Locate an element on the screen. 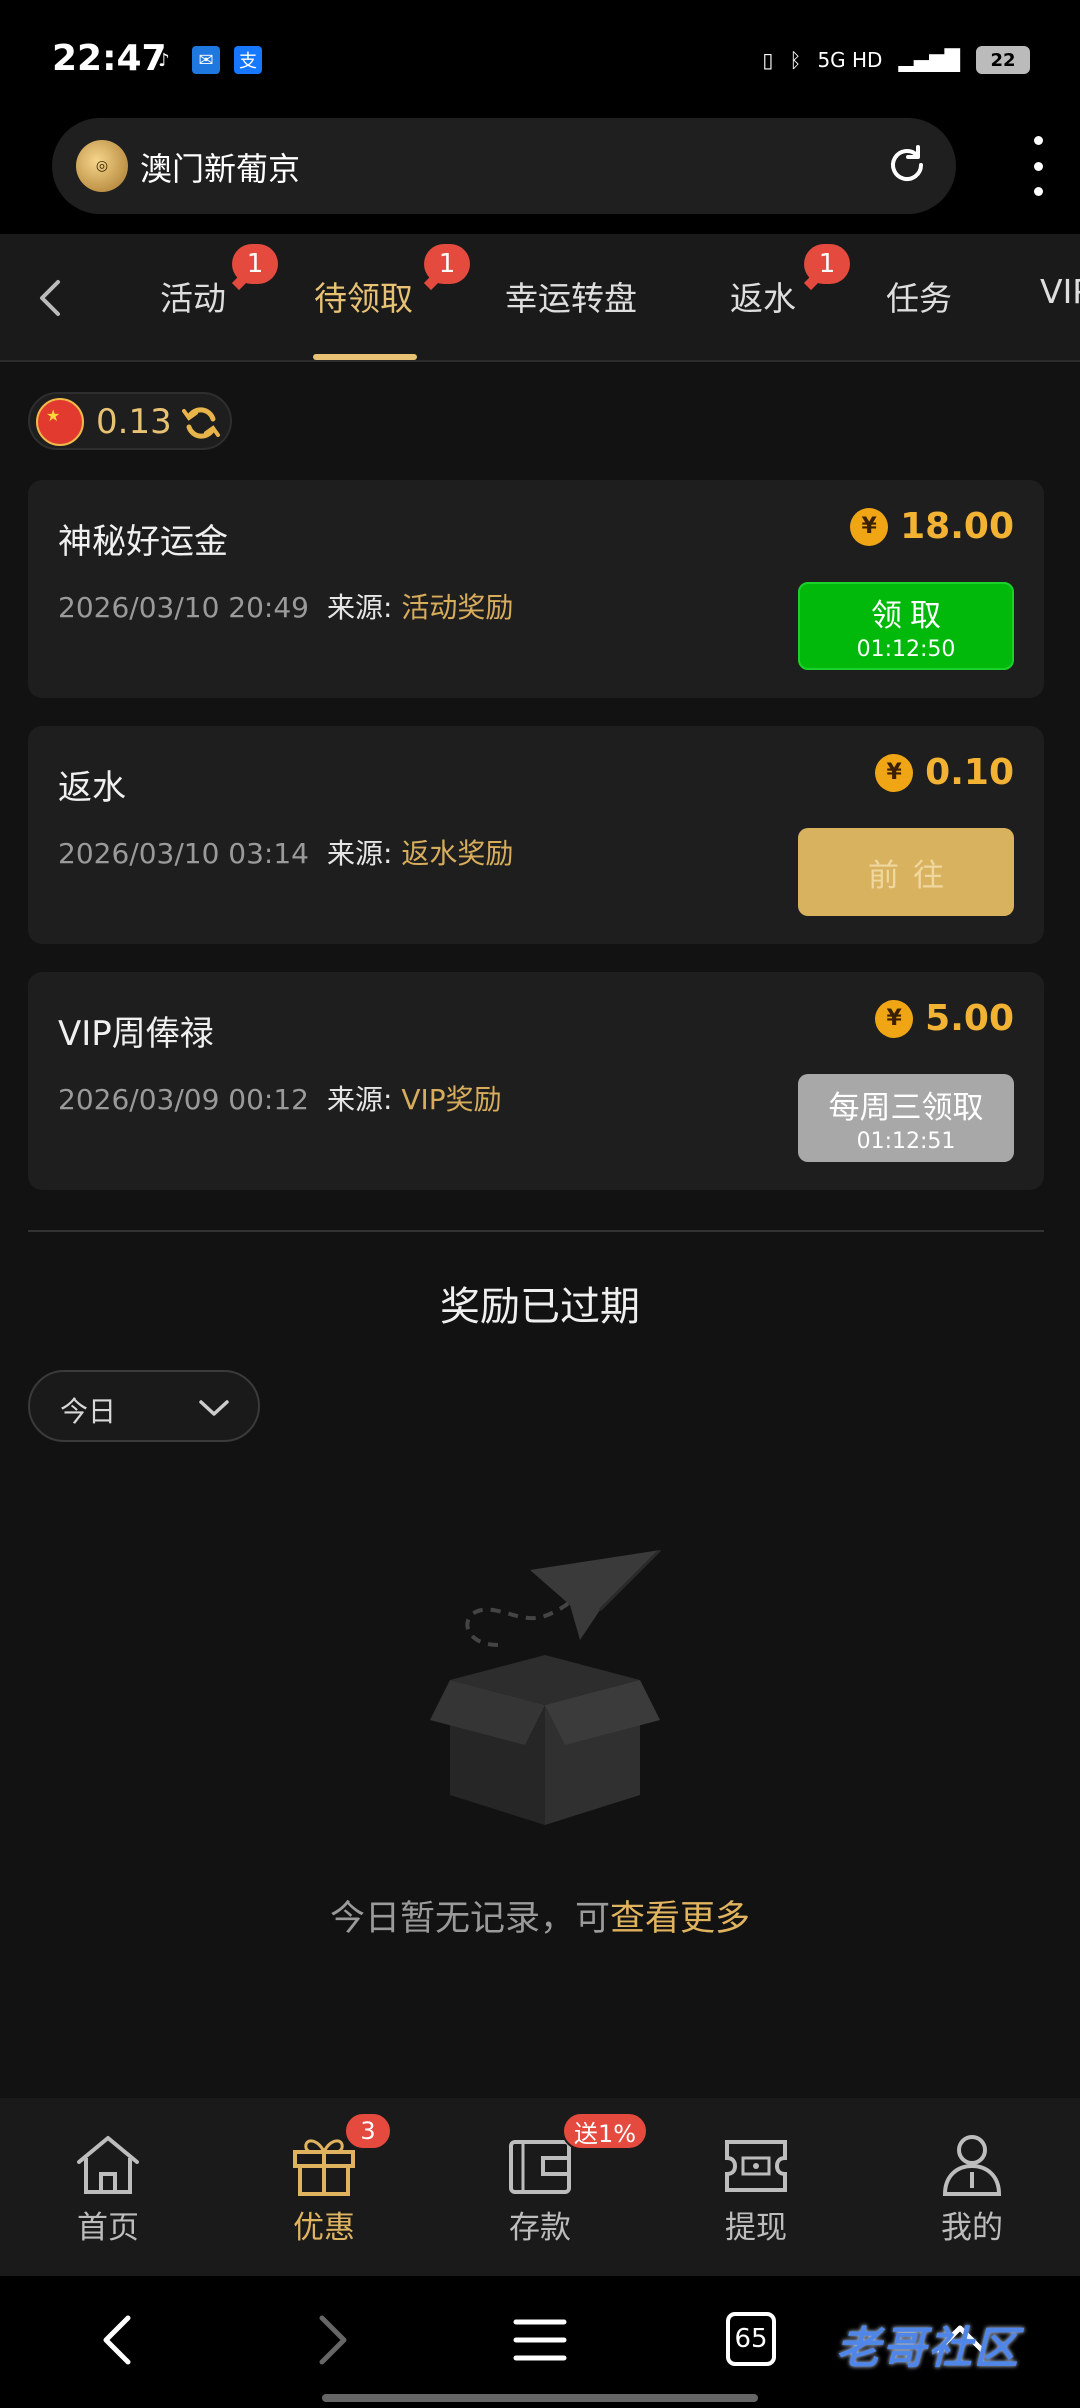  vibrate-icon: ▯ is located at coordinates (768, 60).